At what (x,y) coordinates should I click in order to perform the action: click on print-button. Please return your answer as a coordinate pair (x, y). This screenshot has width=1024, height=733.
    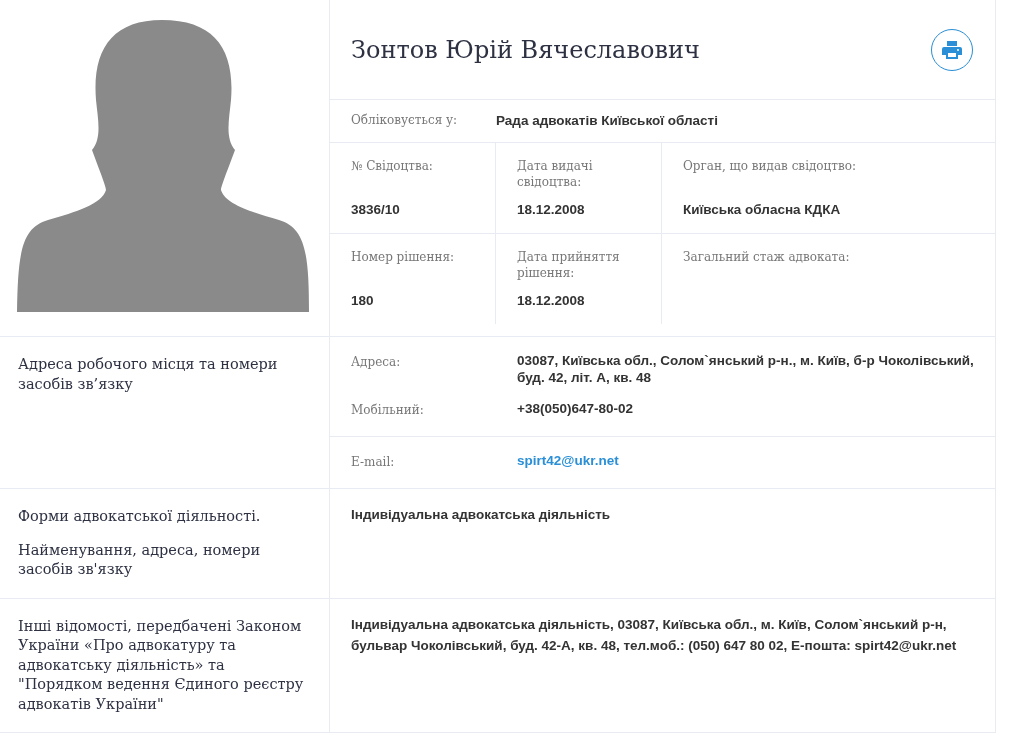
    Looking at the image, I should click on (952, 49).